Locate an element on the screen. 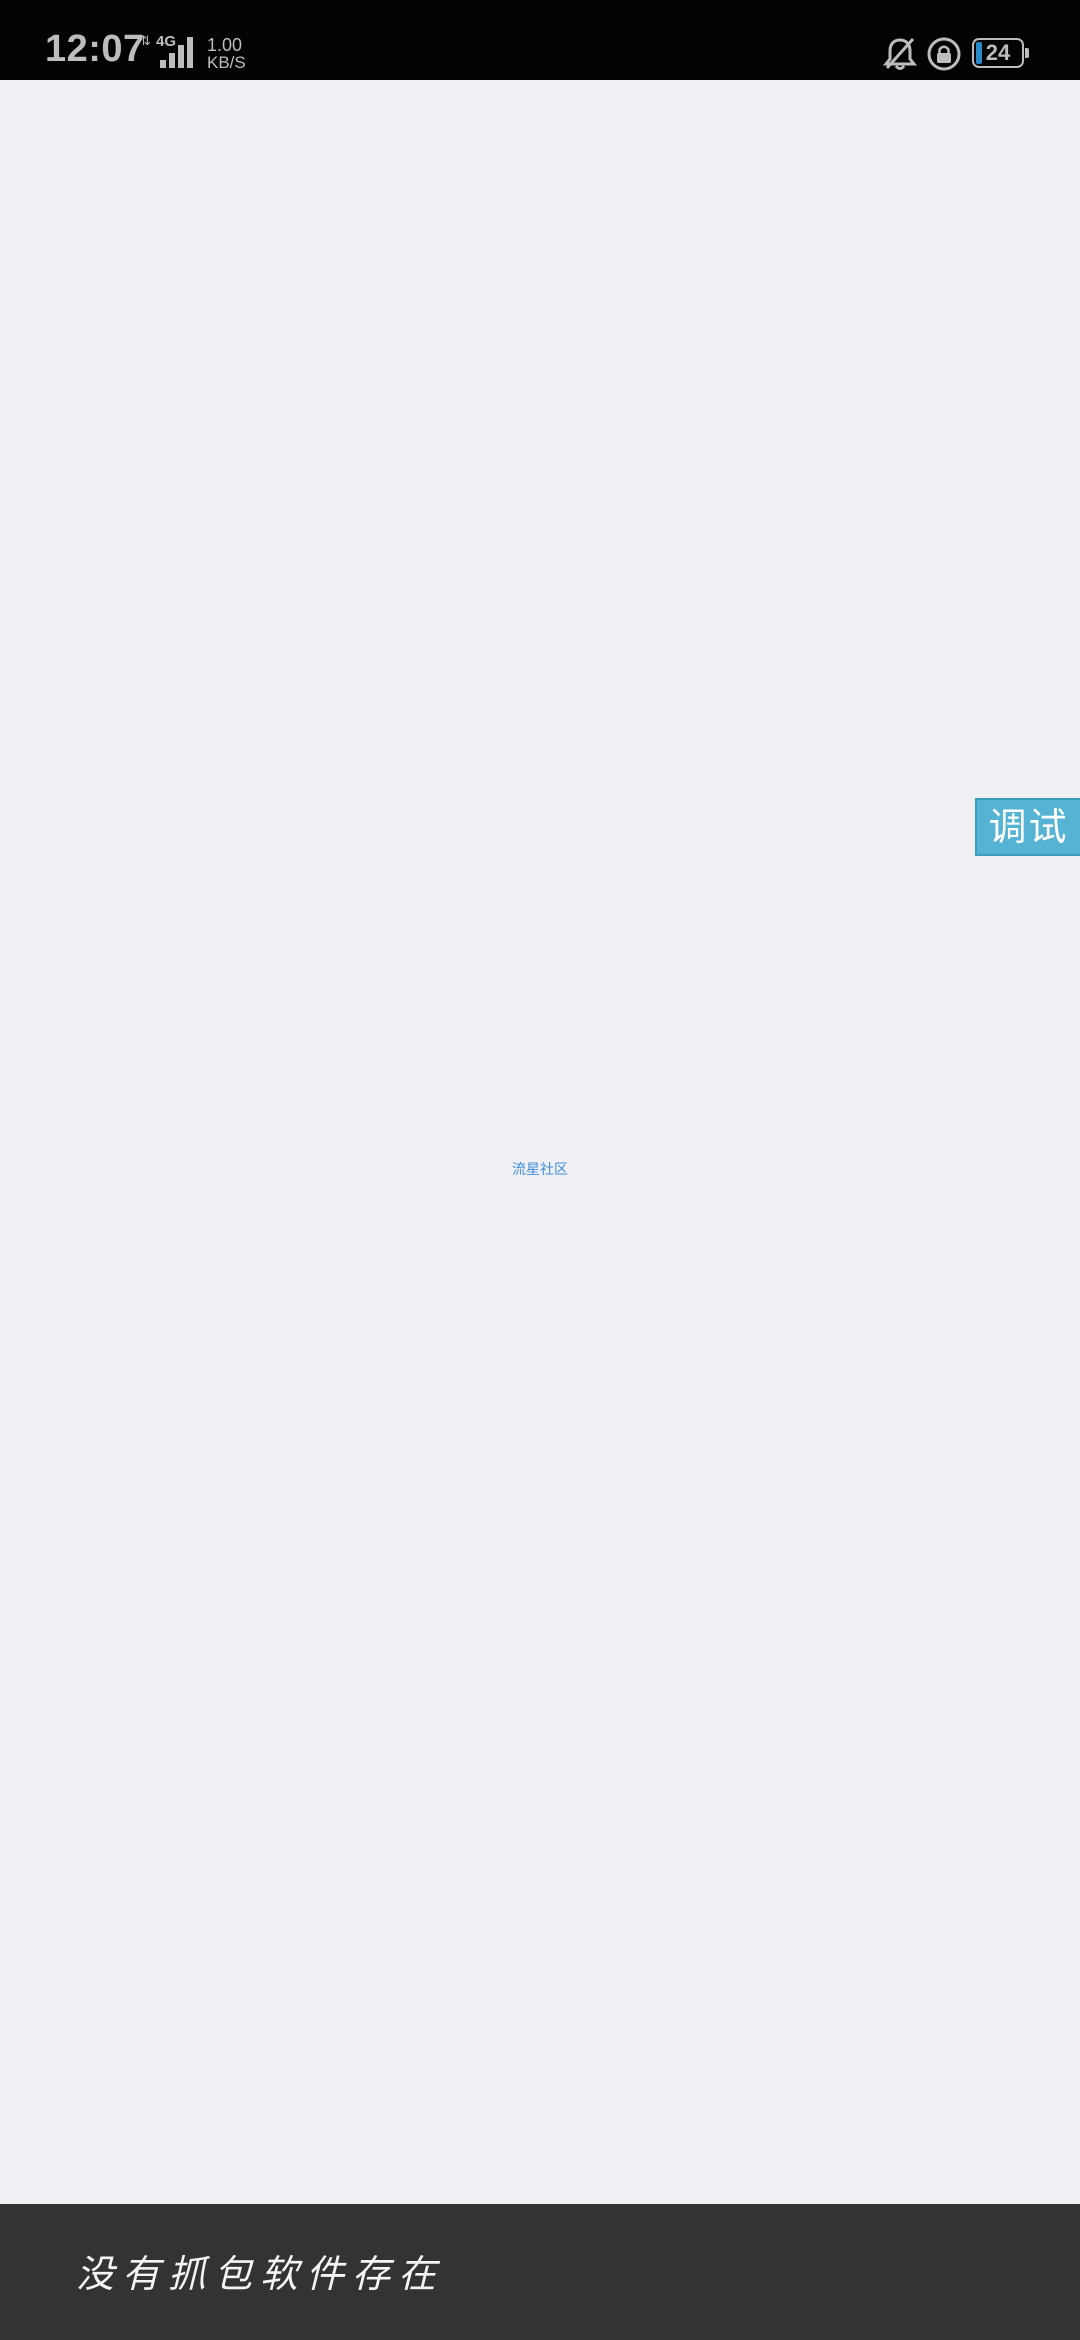 The height and width of the screenshot is (2340, 1080). community-link: 流星社区 is located at coordinates (540, 1170).